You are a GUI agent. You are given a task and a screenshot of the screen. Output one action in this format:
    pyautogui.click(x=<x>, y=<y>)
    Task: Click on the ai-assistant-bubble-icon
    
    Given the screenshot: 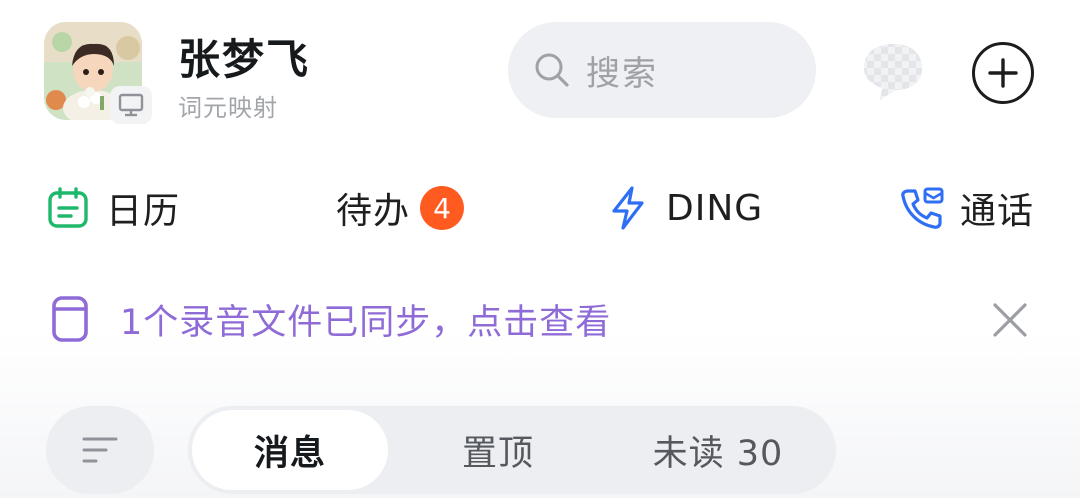 What is the action you would take?
    pyautogui.click(x=893, y=72)
    